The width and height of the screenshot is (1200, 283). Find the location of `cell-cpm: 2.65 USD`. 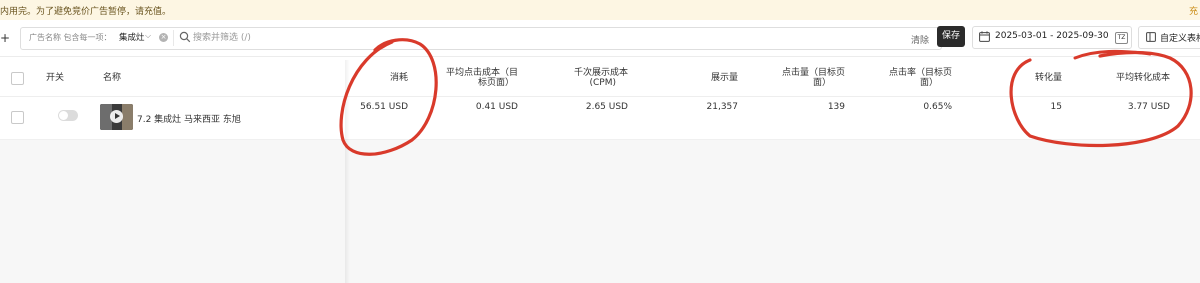

cell-cpm: 2.65 USD is located at coordinates (606, 107).